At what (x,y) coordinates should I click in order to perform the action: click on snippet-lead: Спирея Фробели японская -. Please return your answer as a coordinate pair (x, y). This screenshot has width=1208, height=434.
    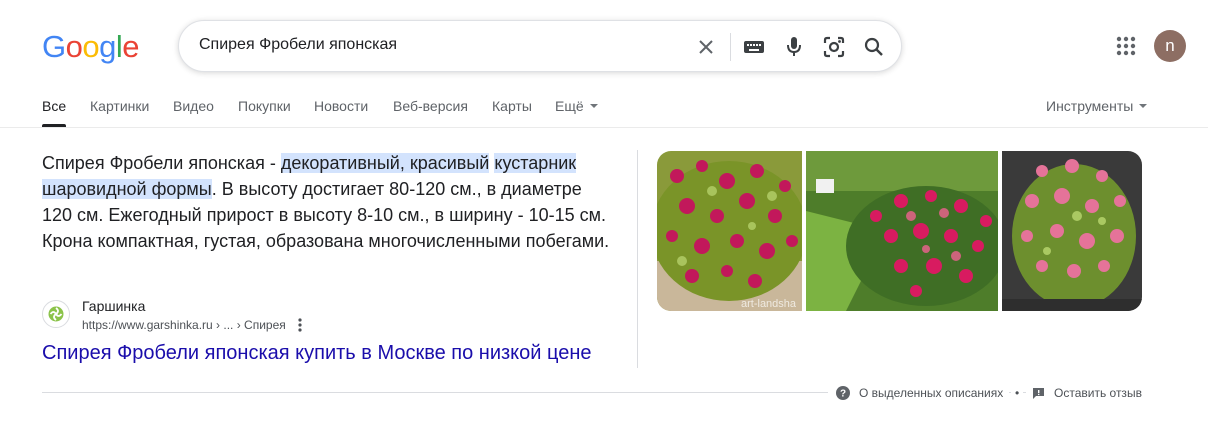
    Looking at the image, I should click on (161, 163).